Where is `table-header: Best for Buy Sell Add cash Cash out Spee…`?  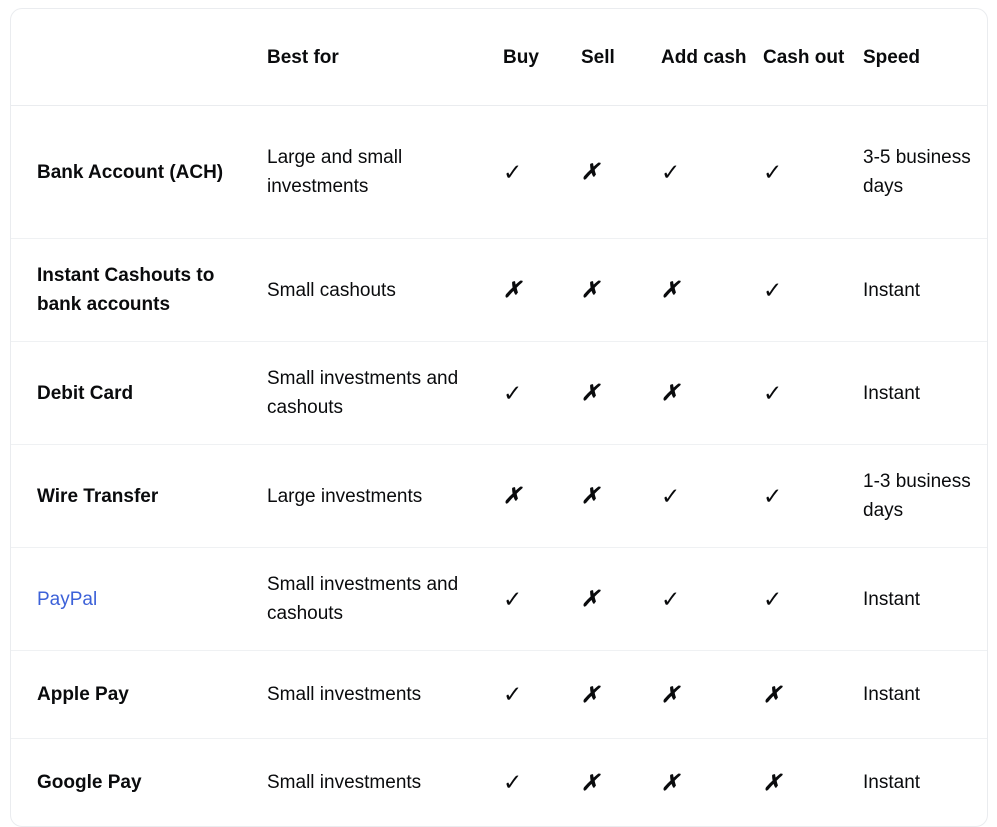 table-header: Best for Buy Sell Add cash Cash out Spee… is located at coordinates (499, 57).